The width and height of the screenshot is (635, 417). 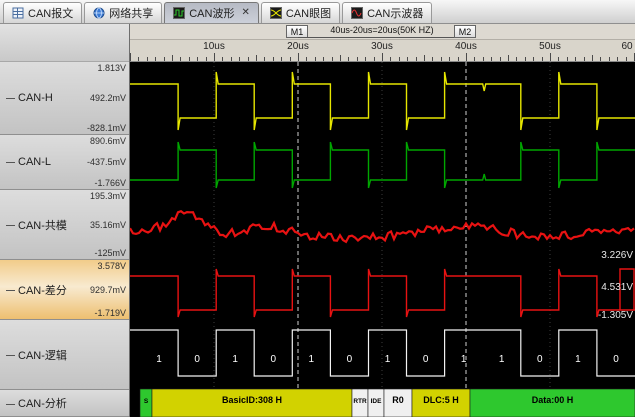 What do you see at coordinates (298, 46) in the screenshot?
I see `ruler-tick-label: 20us` at bounding box center [298, 46].